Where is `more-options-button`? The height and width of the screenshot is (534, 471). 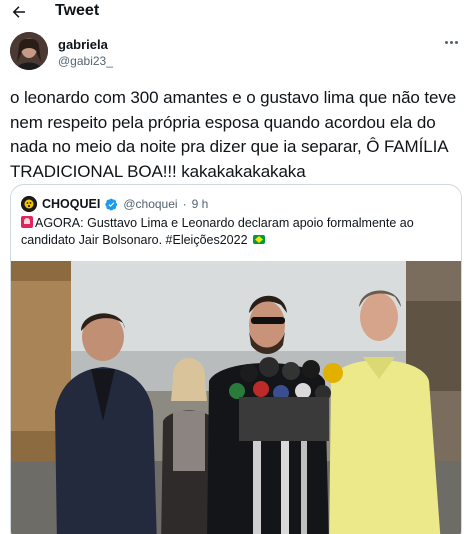 more-options-button is located at coordinates (451, 42).